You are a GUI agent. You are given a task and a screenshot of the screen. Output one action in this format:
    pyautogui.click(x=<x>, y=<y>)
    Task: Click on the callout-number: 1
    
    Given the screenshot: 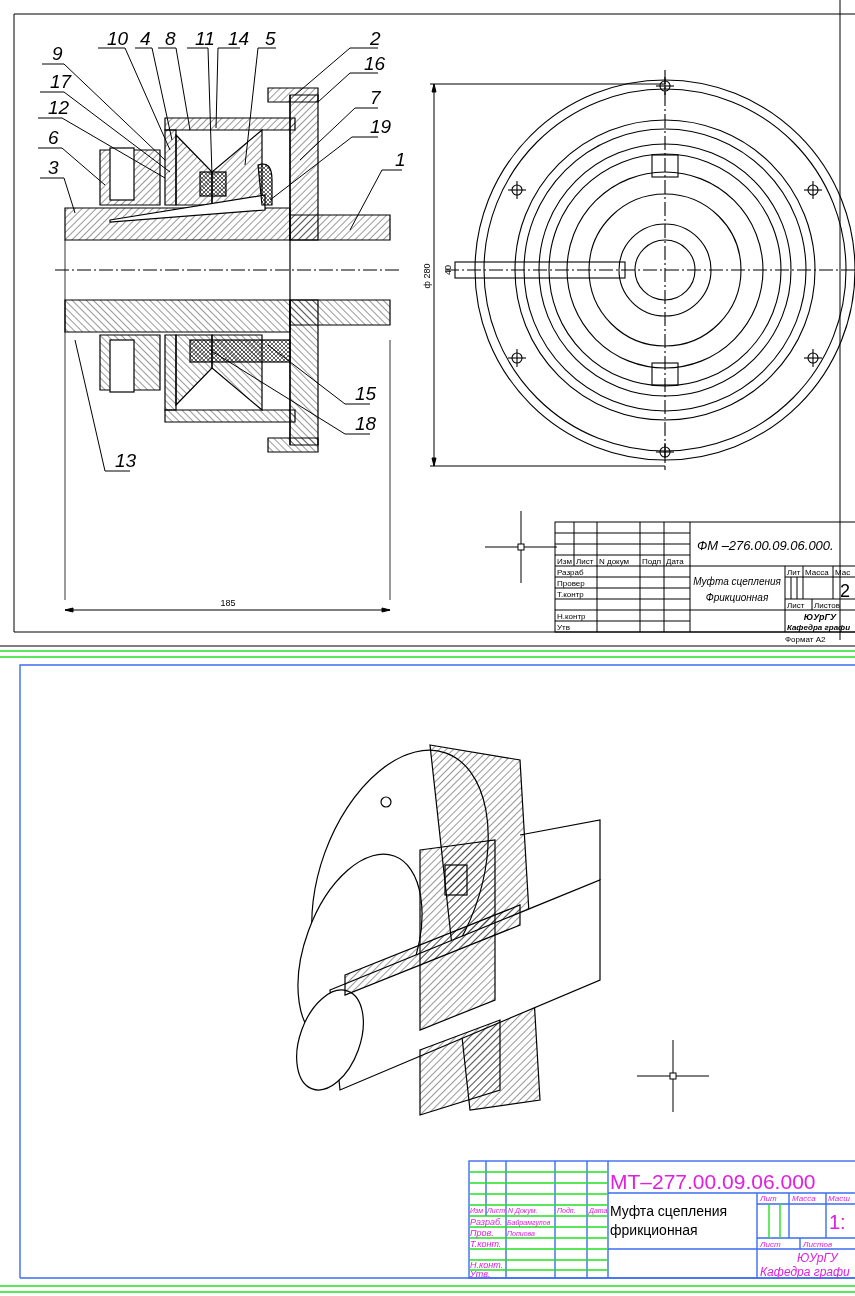 What is the action you would take?
    pyautogui.click(x=400, y=159)
    